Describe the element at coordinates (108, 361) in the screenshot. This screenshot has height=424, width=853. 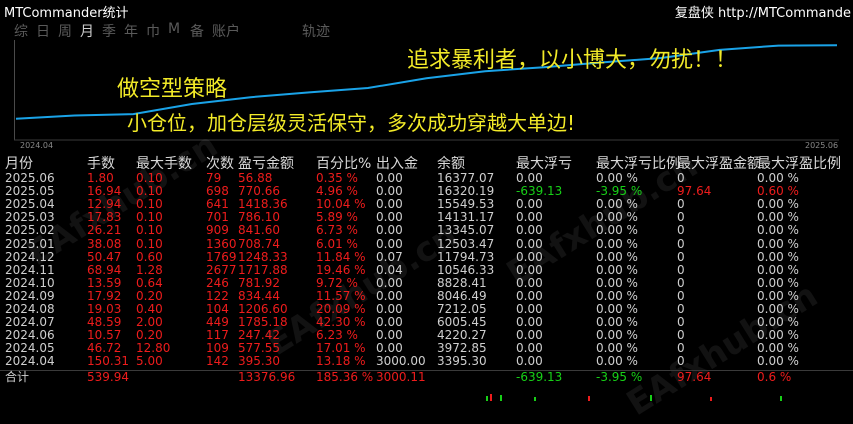
I see `cell-1: 150.31` at that location.